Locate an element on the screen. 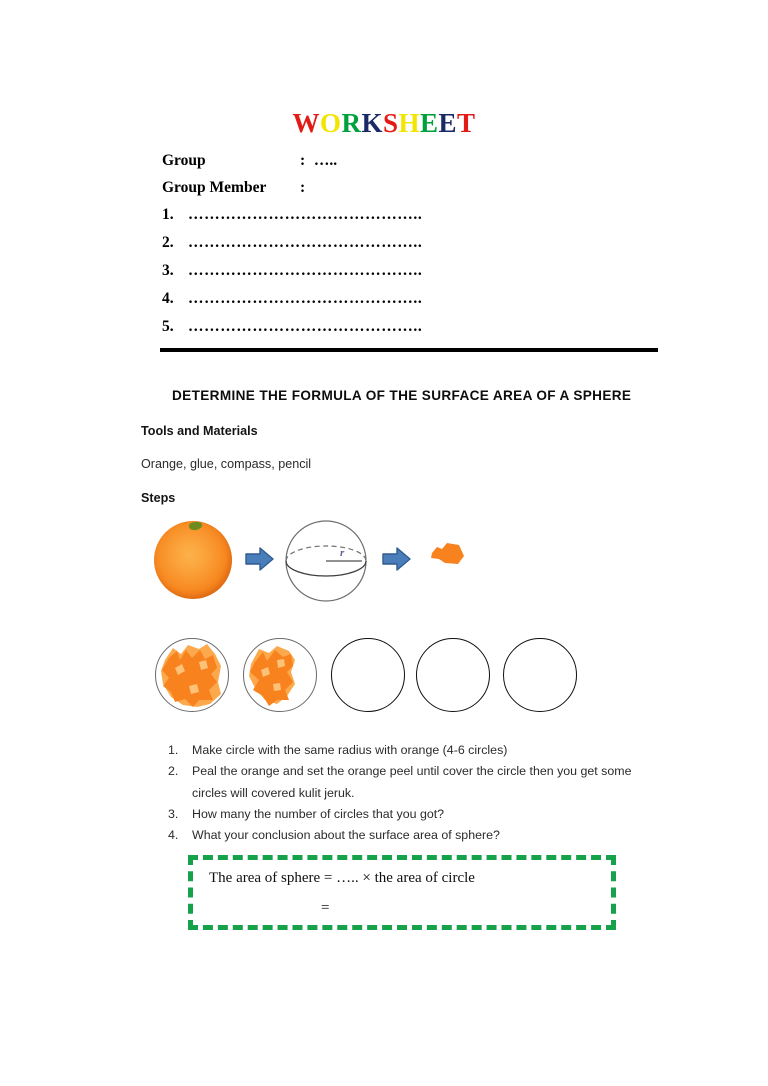  title-letter-3: K is located at coordinates (372, 123).